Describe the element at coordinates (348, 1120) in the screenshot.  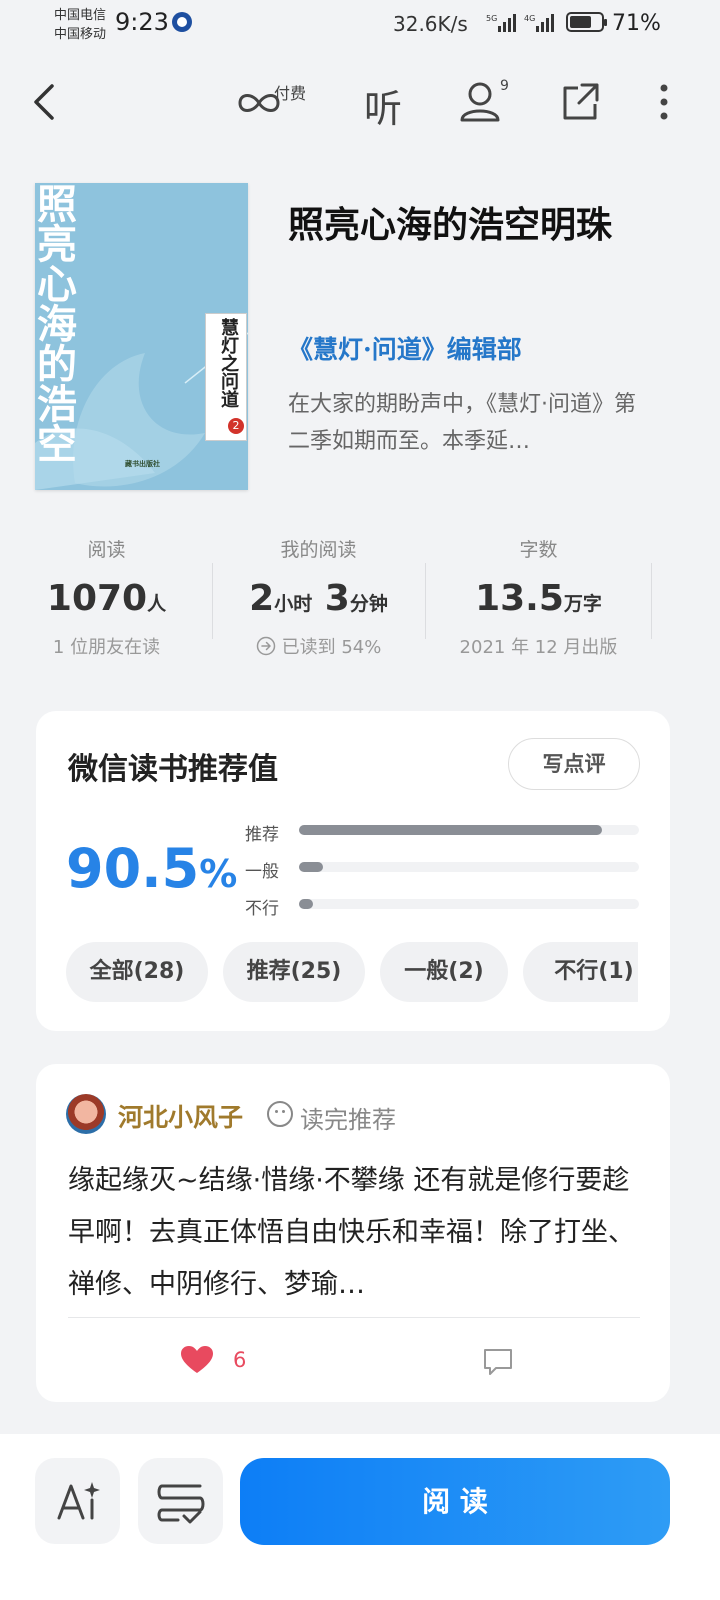
I see `review-tag: 读完推荐` at that location.